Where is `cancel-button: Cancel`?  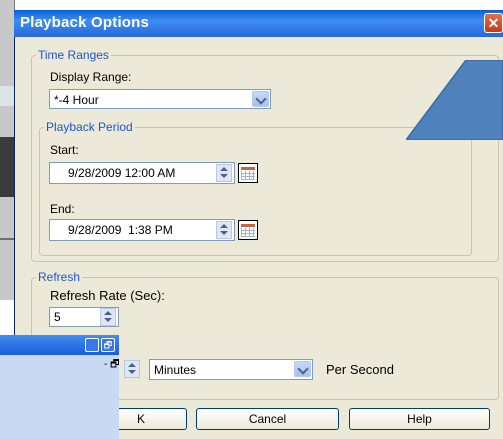 cancel-button: Cancel is located at coordinates (267, 419).